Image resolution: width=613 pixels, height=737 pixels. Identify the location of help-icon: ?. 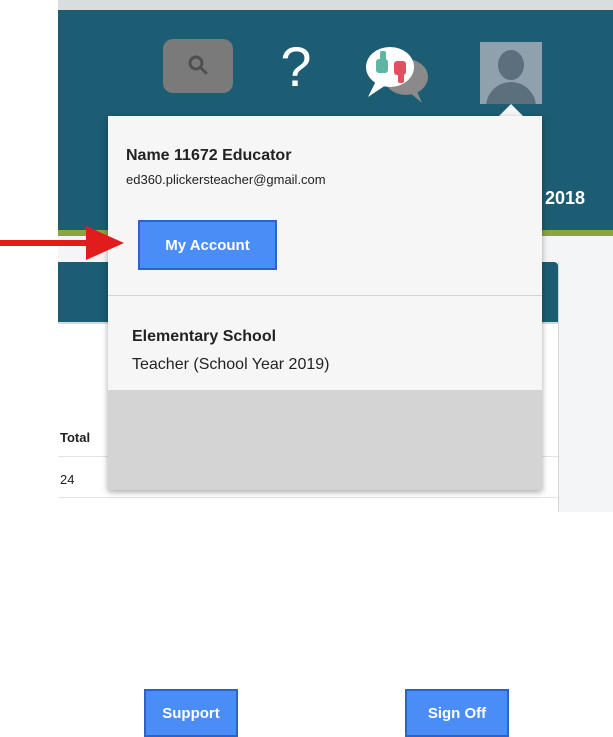
(296, 66).